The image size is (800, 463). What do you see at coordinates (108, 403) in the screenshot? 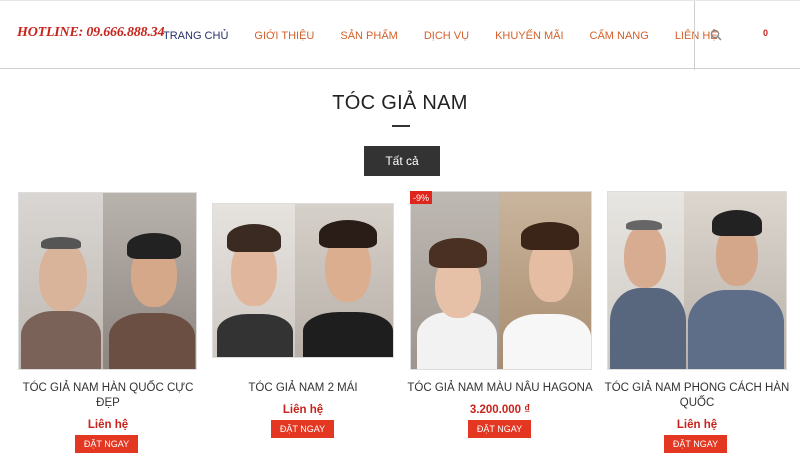
I see `product-name-line: ĐẸP` at bounding box center [108, 403].